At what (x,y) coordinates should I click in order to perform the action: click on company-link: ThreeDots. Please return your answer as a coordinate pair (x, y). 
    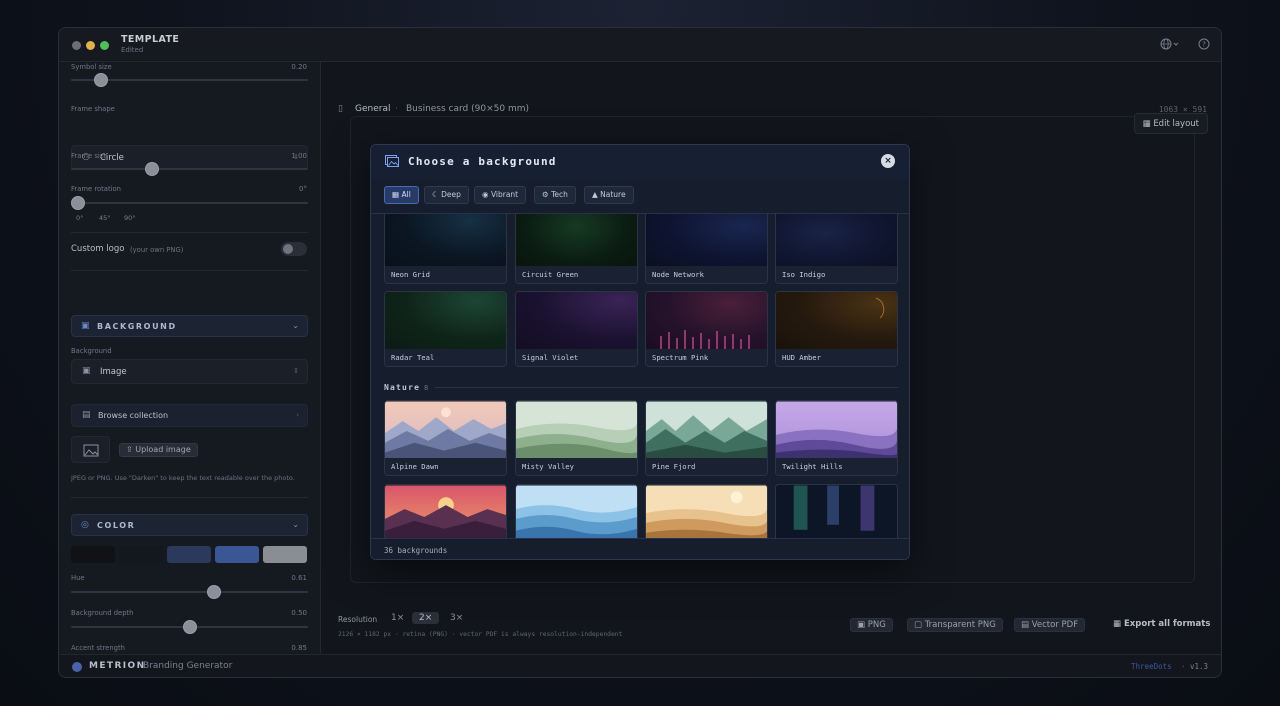
    Looking at the image, I should click on (1151, 666).